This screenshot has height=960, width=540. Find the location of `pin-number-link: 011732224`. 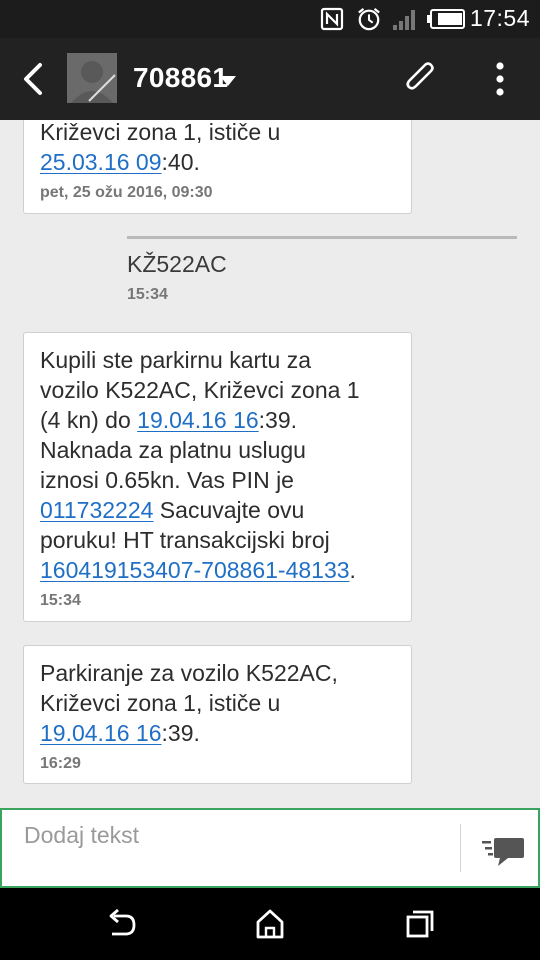

pin-number-link: 011732224 is located at coordinates (96, 510).